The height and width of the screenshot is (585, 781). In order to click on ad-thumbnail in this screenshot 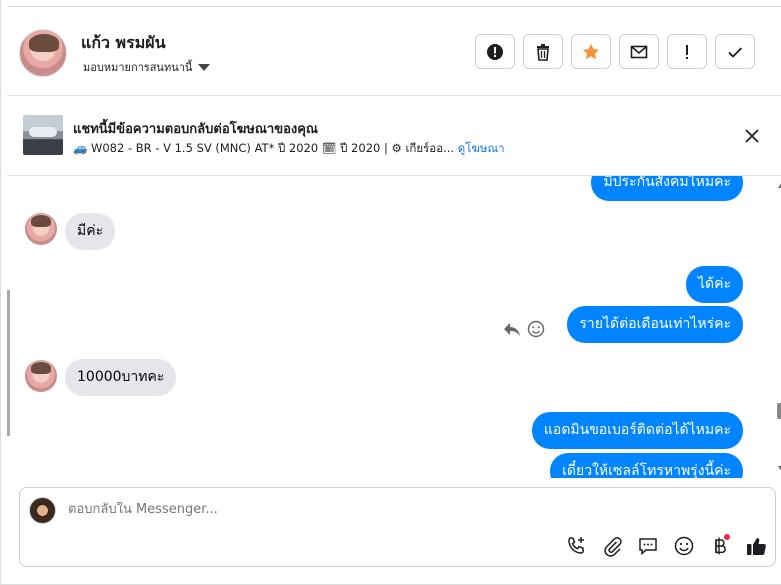, I will do `click(43, 135)`.